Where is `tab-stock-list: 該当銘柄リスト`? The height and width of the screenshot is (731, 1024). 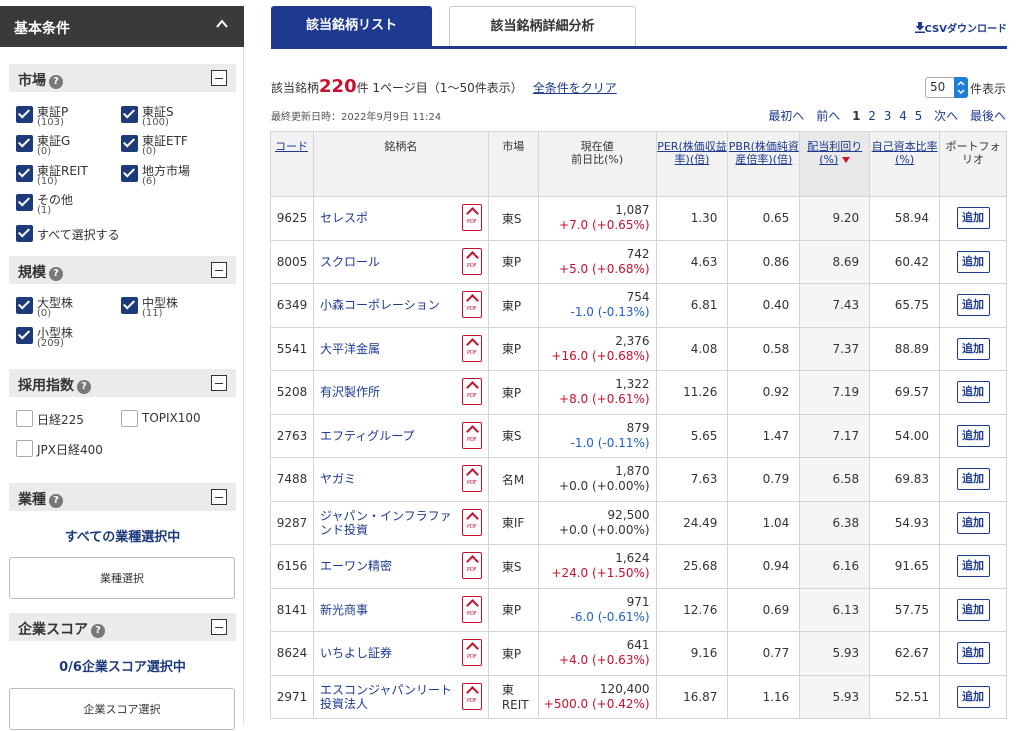 tab-stock-list: 該当銘柄リスト is located at coordinates (351, 26).